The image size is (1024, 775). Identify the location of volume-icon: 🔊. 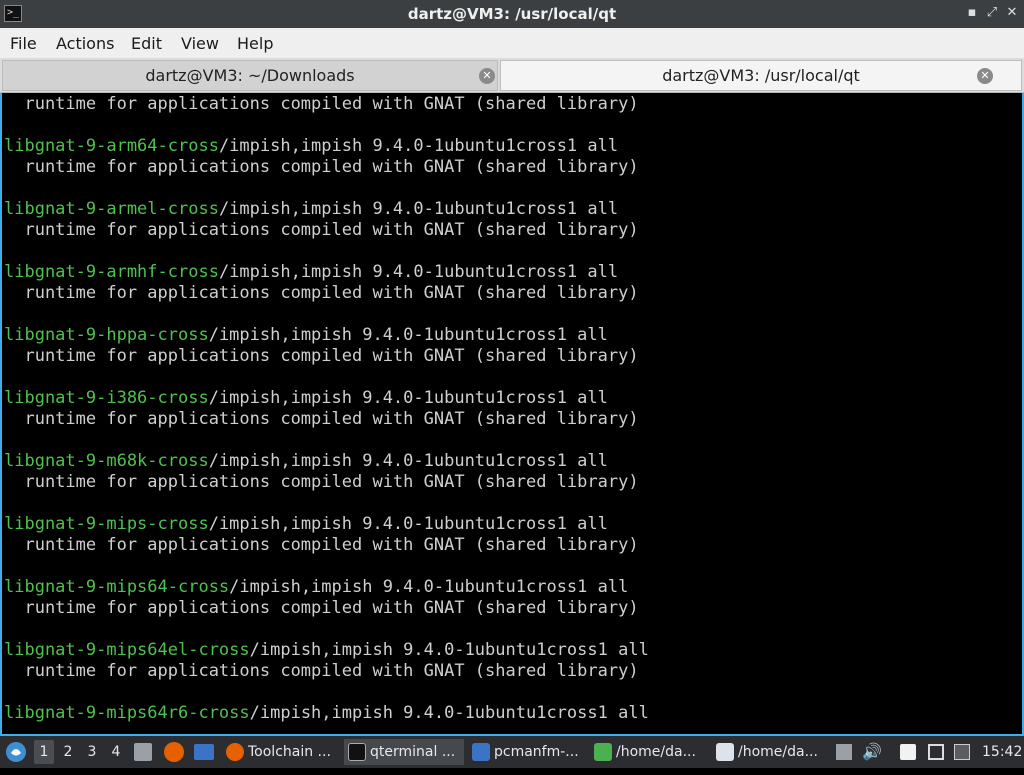
(872, 752).